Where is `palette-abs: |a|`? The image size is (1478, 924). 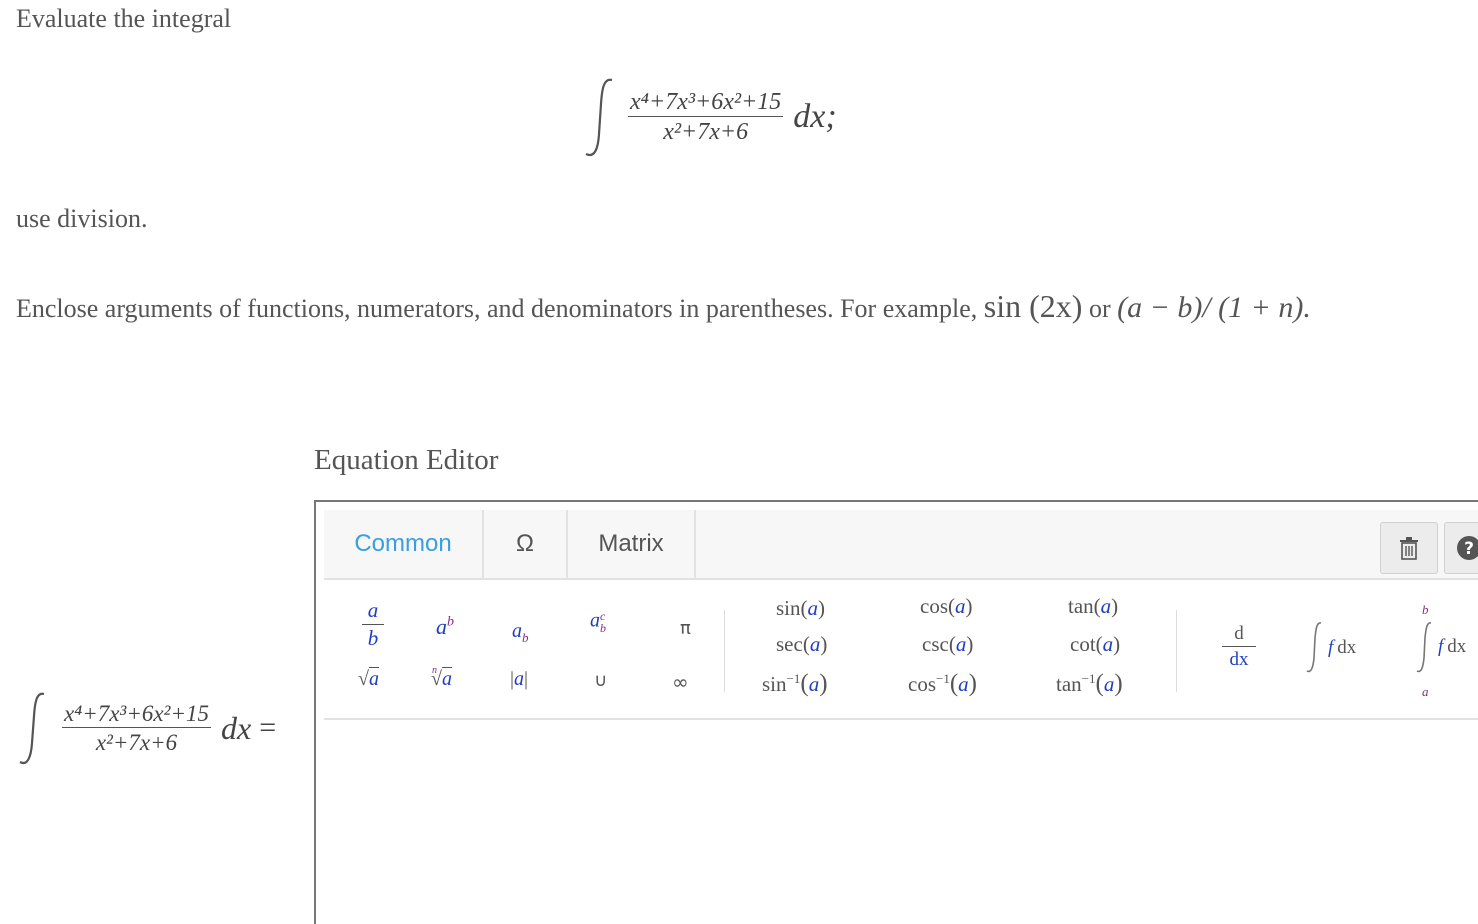 palette-abs: |a| is located at coordinates (519, 679).